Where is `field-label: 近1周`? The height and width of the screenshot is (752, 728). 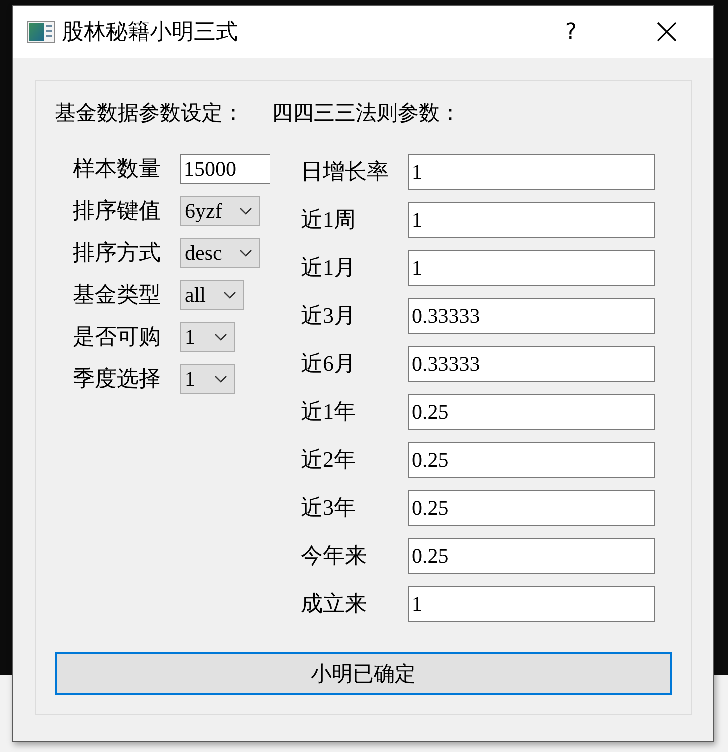
field-label: 近1周 is located at coordinates (329, 220).